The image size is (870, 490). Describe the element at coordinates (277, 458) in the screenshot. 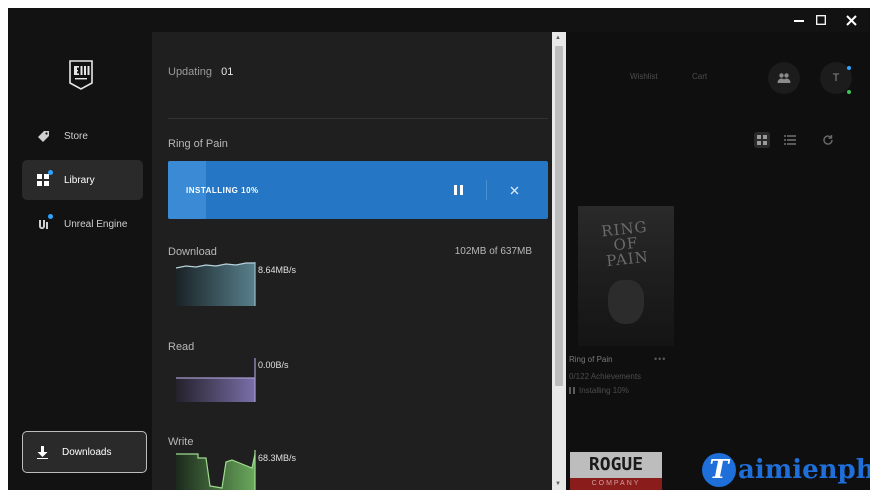

I see `write-rate: 68.3MB/s` at that location.